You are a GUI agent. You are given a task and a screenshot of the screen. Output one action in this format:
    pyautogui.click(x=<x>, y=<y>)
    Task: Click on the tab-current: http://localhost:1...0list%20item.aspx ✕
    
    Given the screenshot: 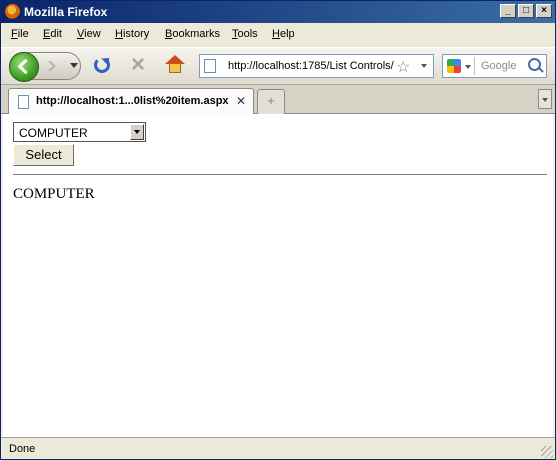 What is the action you would take?
    pyautogui.click(x=131, y=101)
    